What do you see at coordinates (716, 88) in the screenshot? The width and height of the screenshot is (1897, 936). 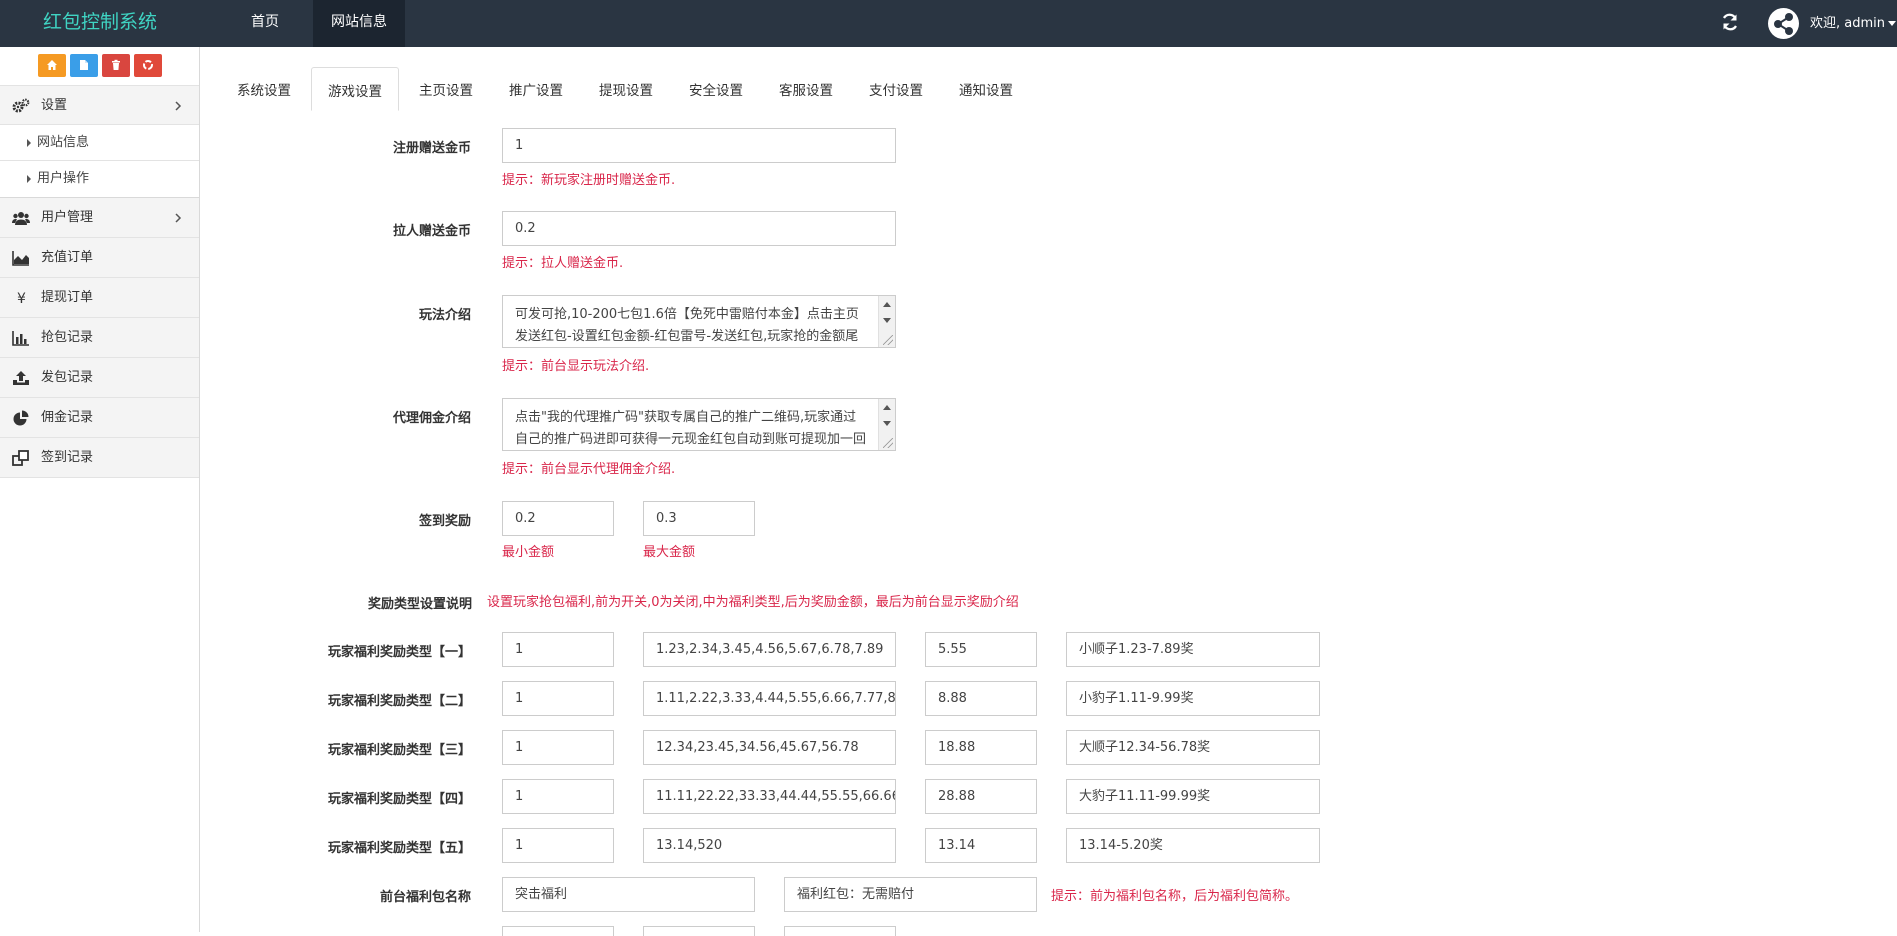 I see `tab-security-settings: 安全设置` at bounding box center [716, 88].